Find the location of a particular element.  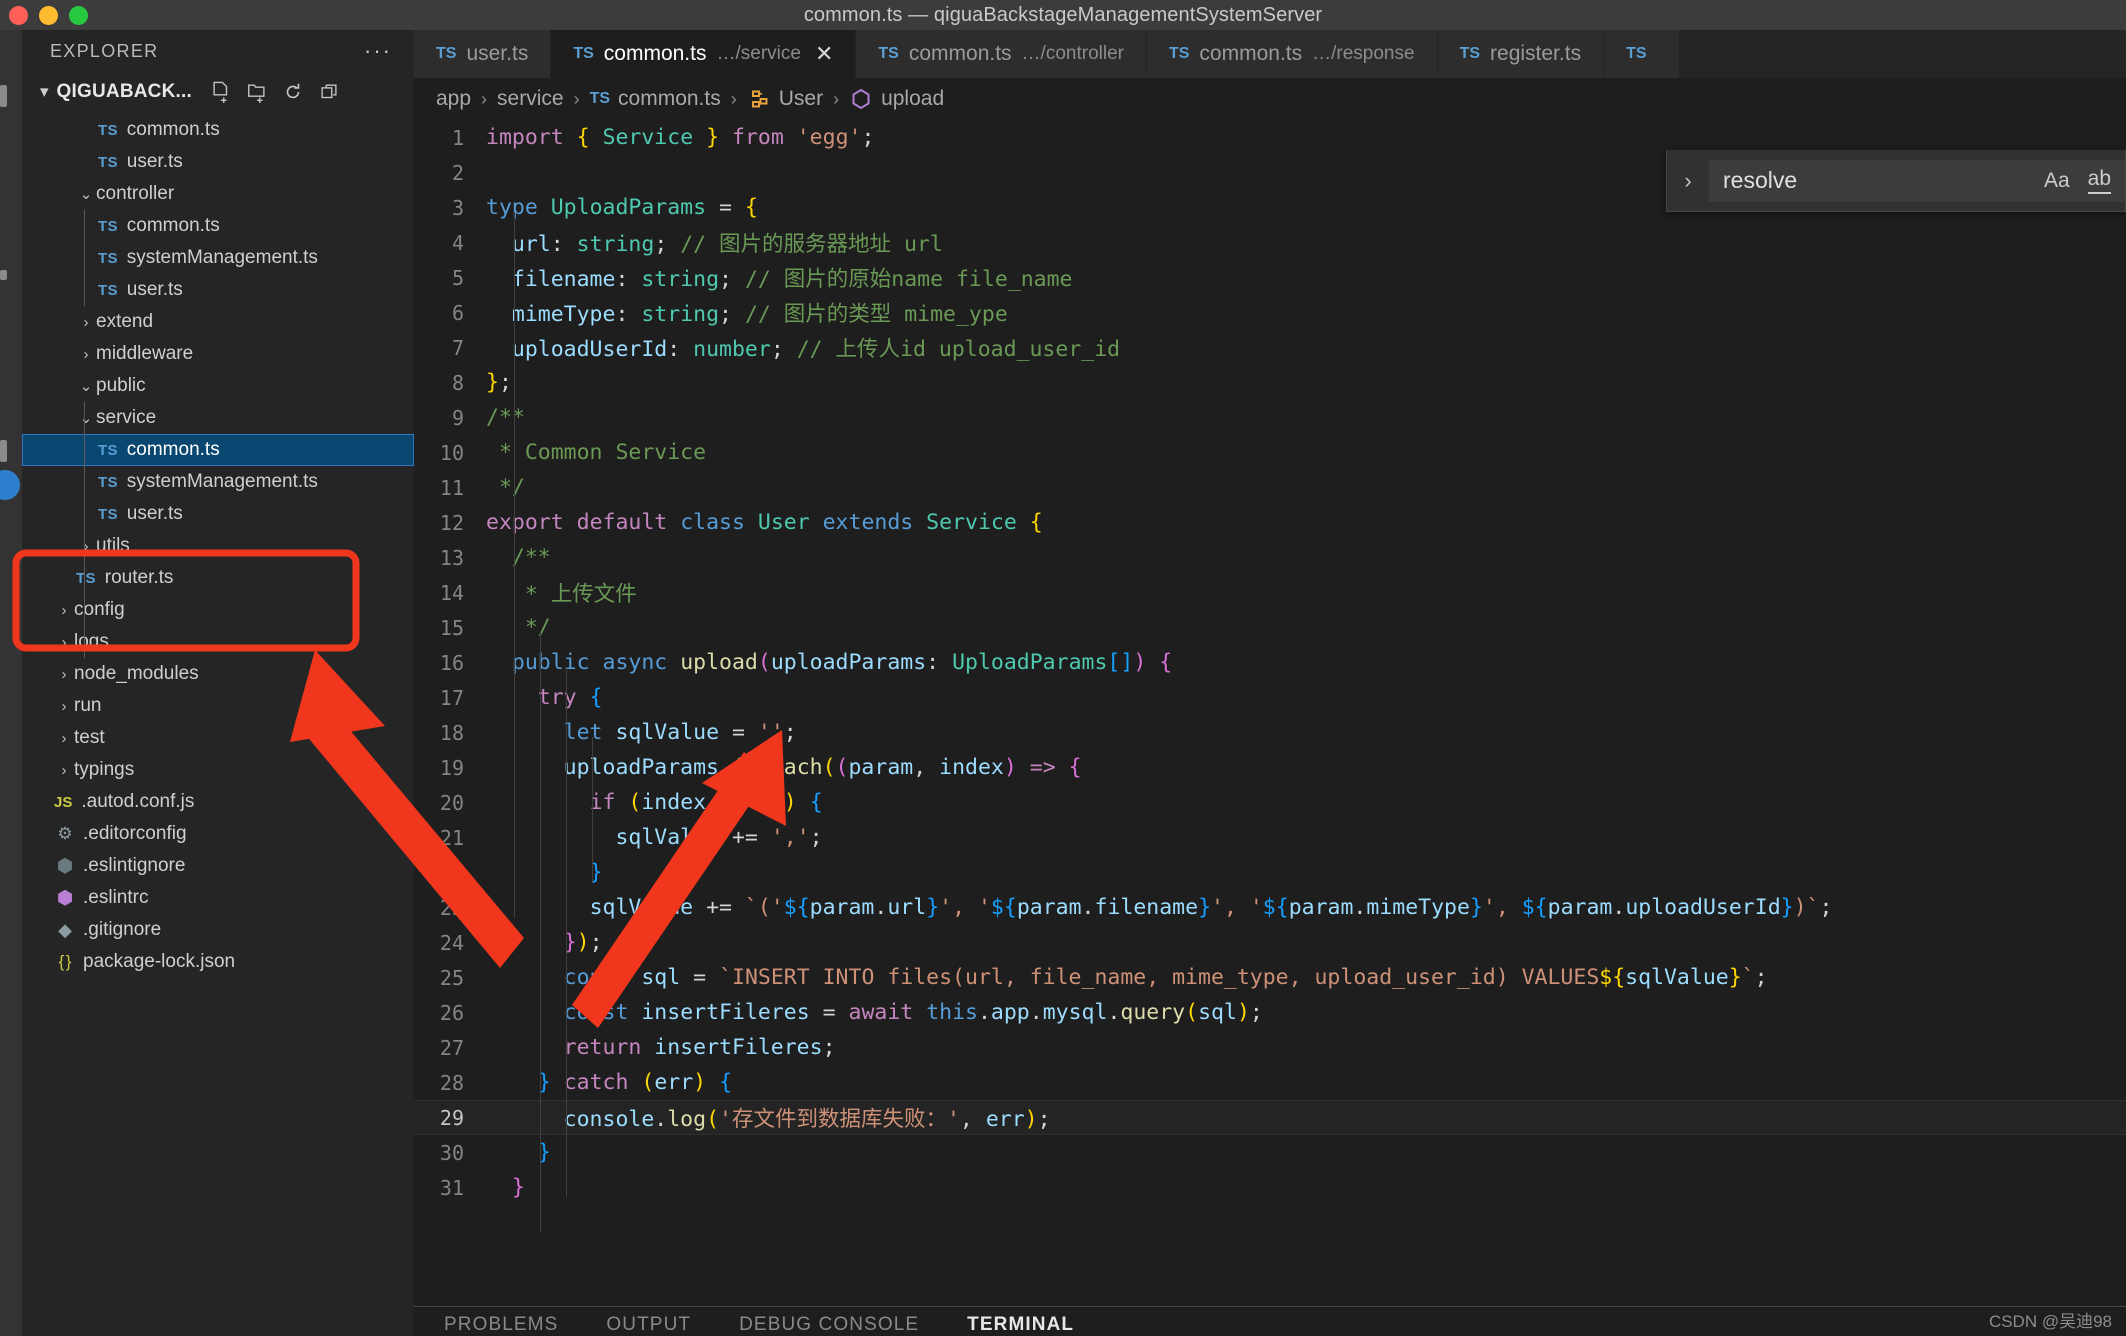

code-line: 31 } is located at coordinates (1270, 1187).